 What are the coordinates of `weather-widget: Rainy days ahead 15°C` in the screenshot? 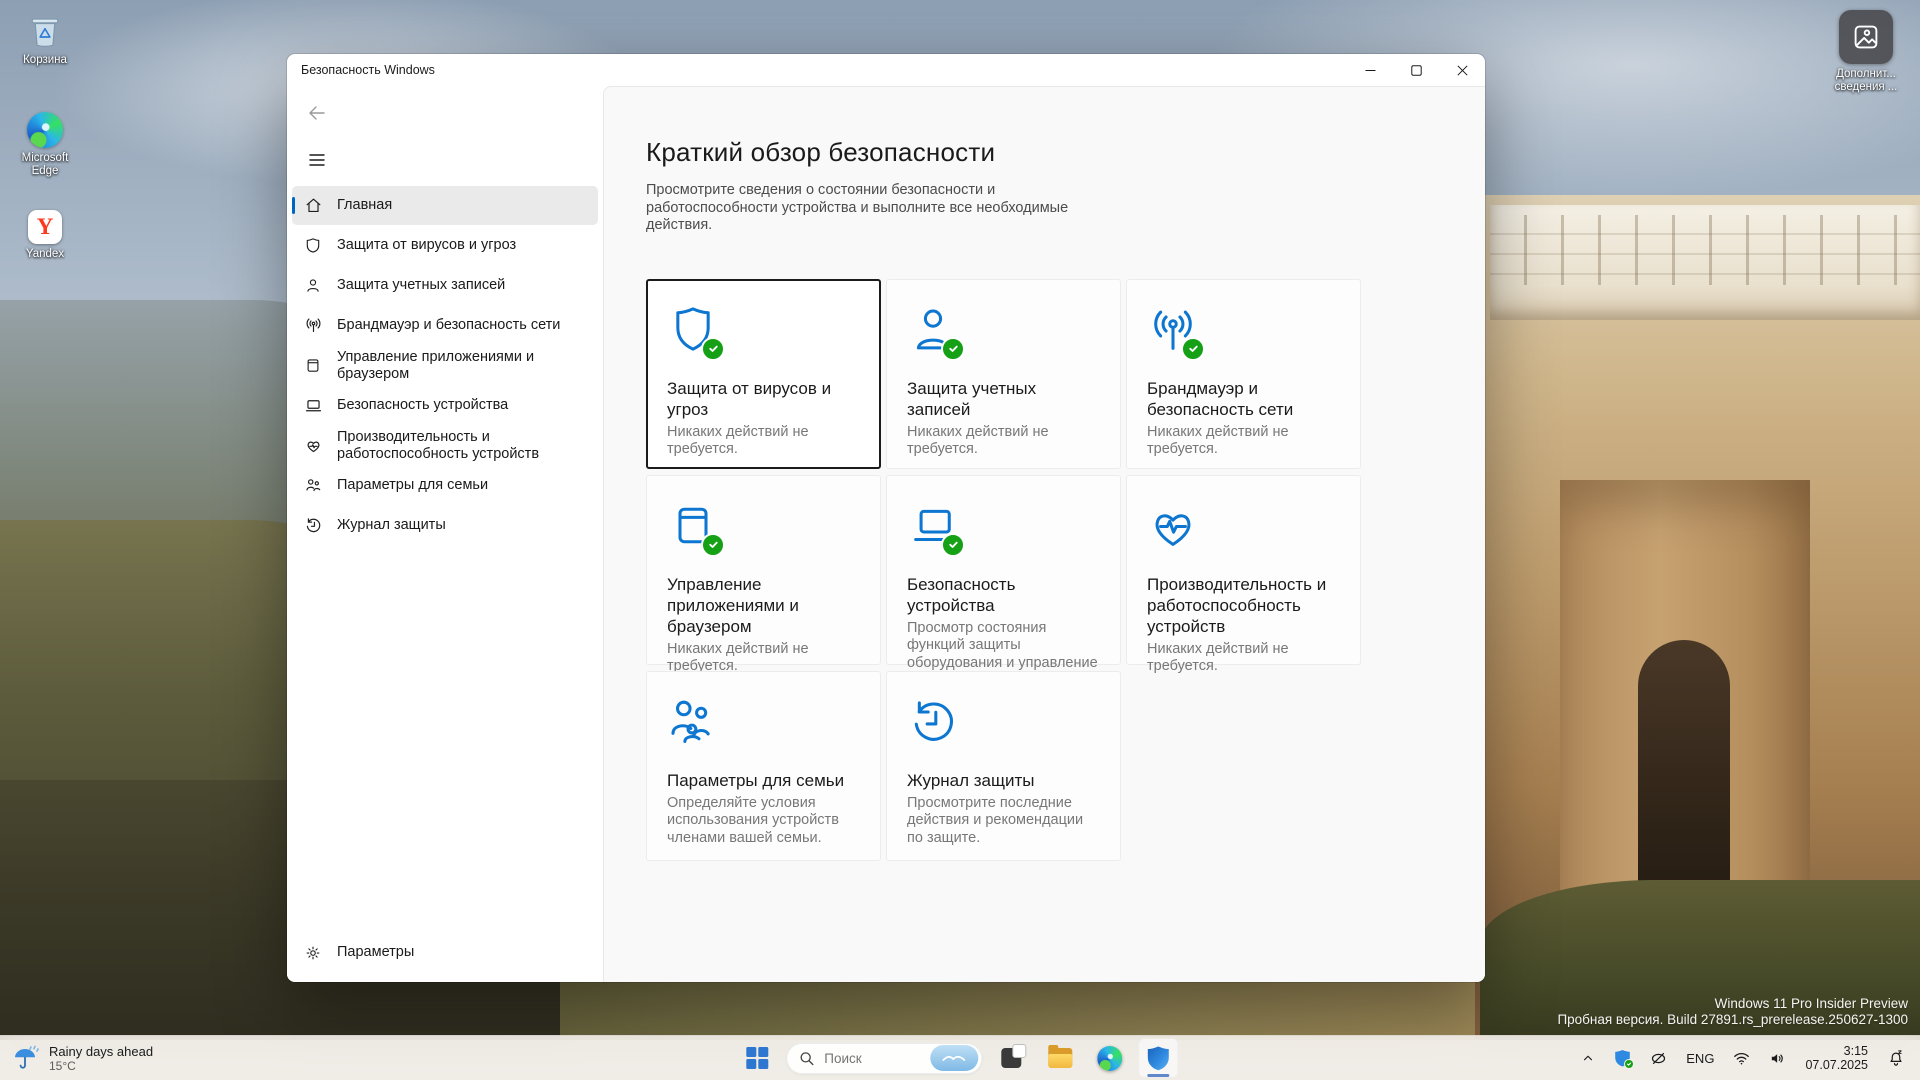 It's located at (83, 1058).